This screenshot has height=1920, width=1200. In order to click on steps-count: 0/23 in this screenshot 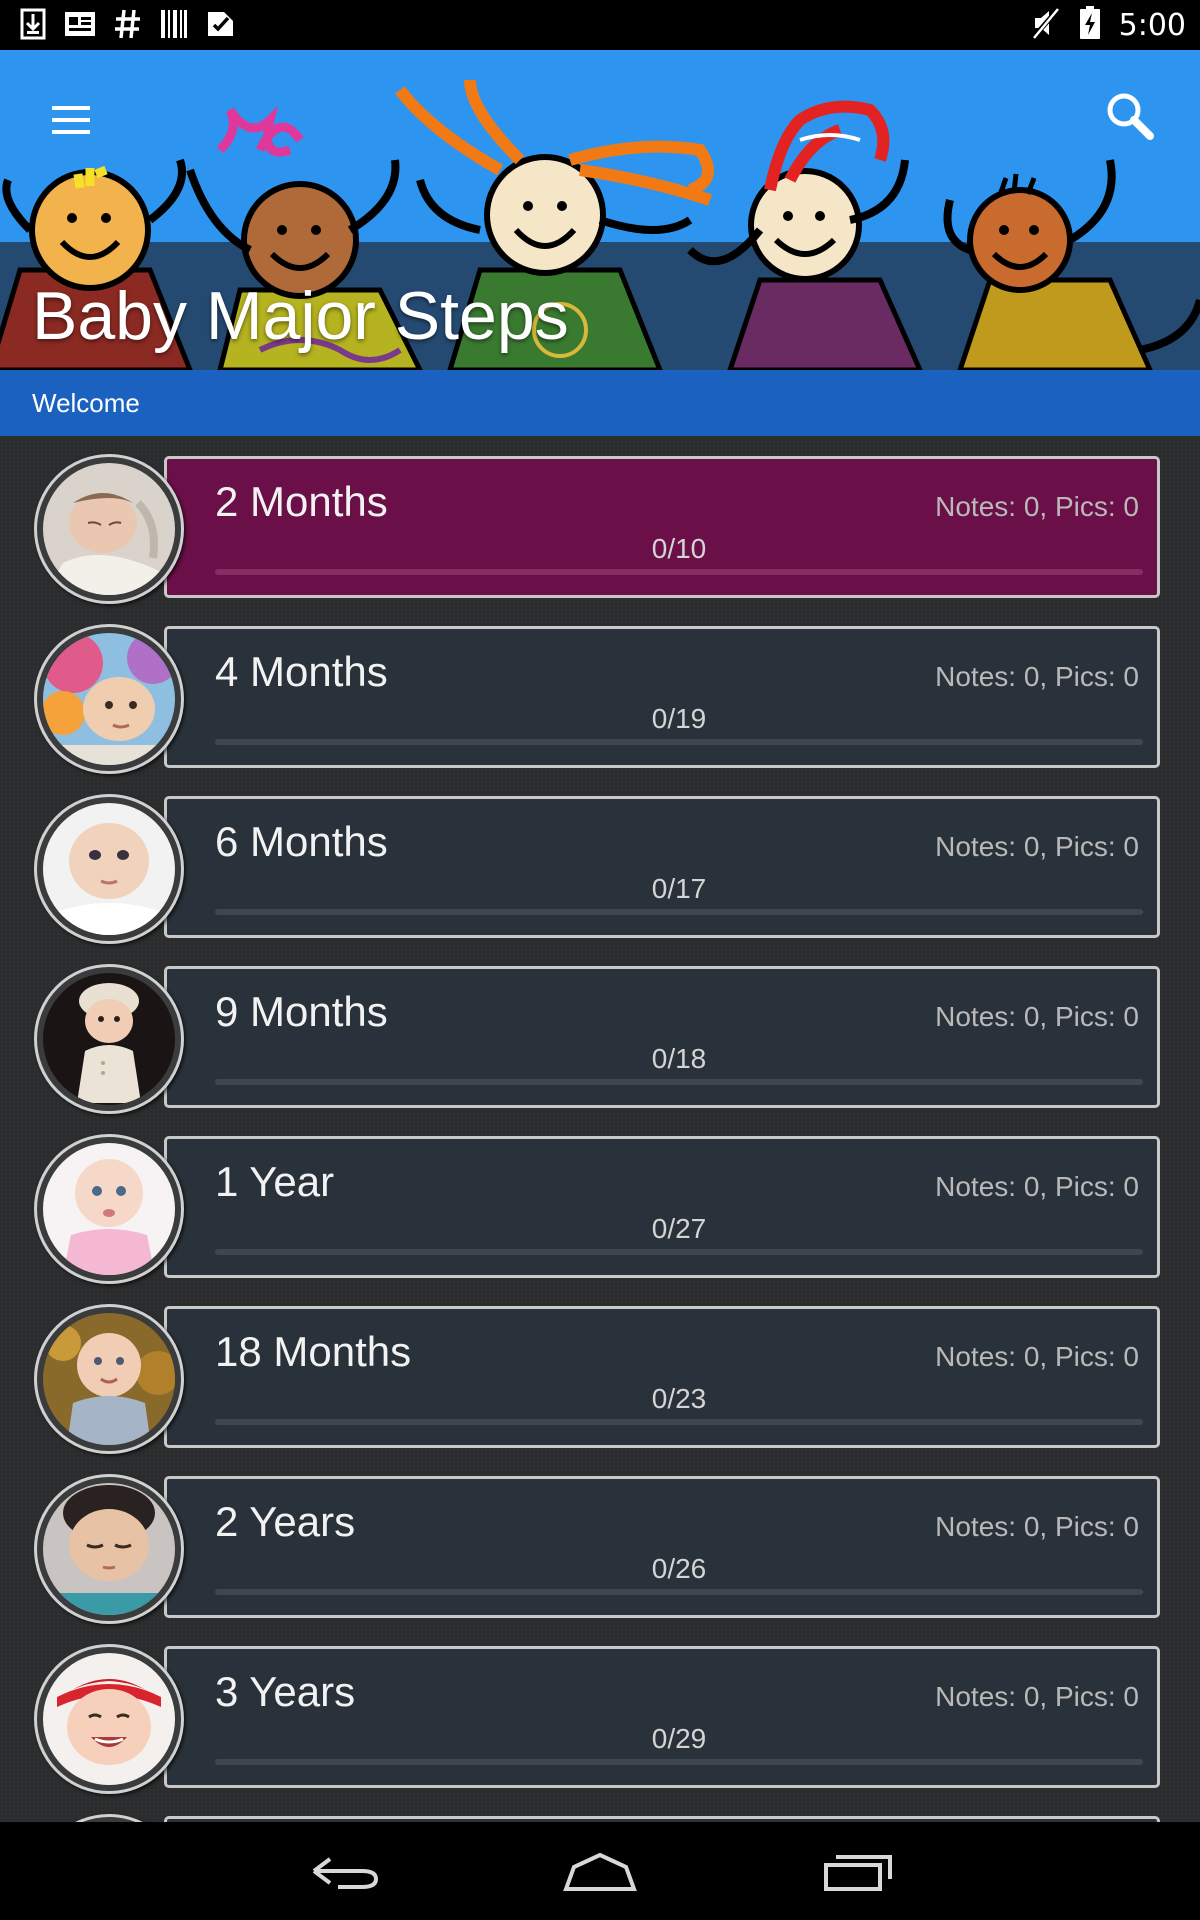, I will do `click(679, 1398)`.